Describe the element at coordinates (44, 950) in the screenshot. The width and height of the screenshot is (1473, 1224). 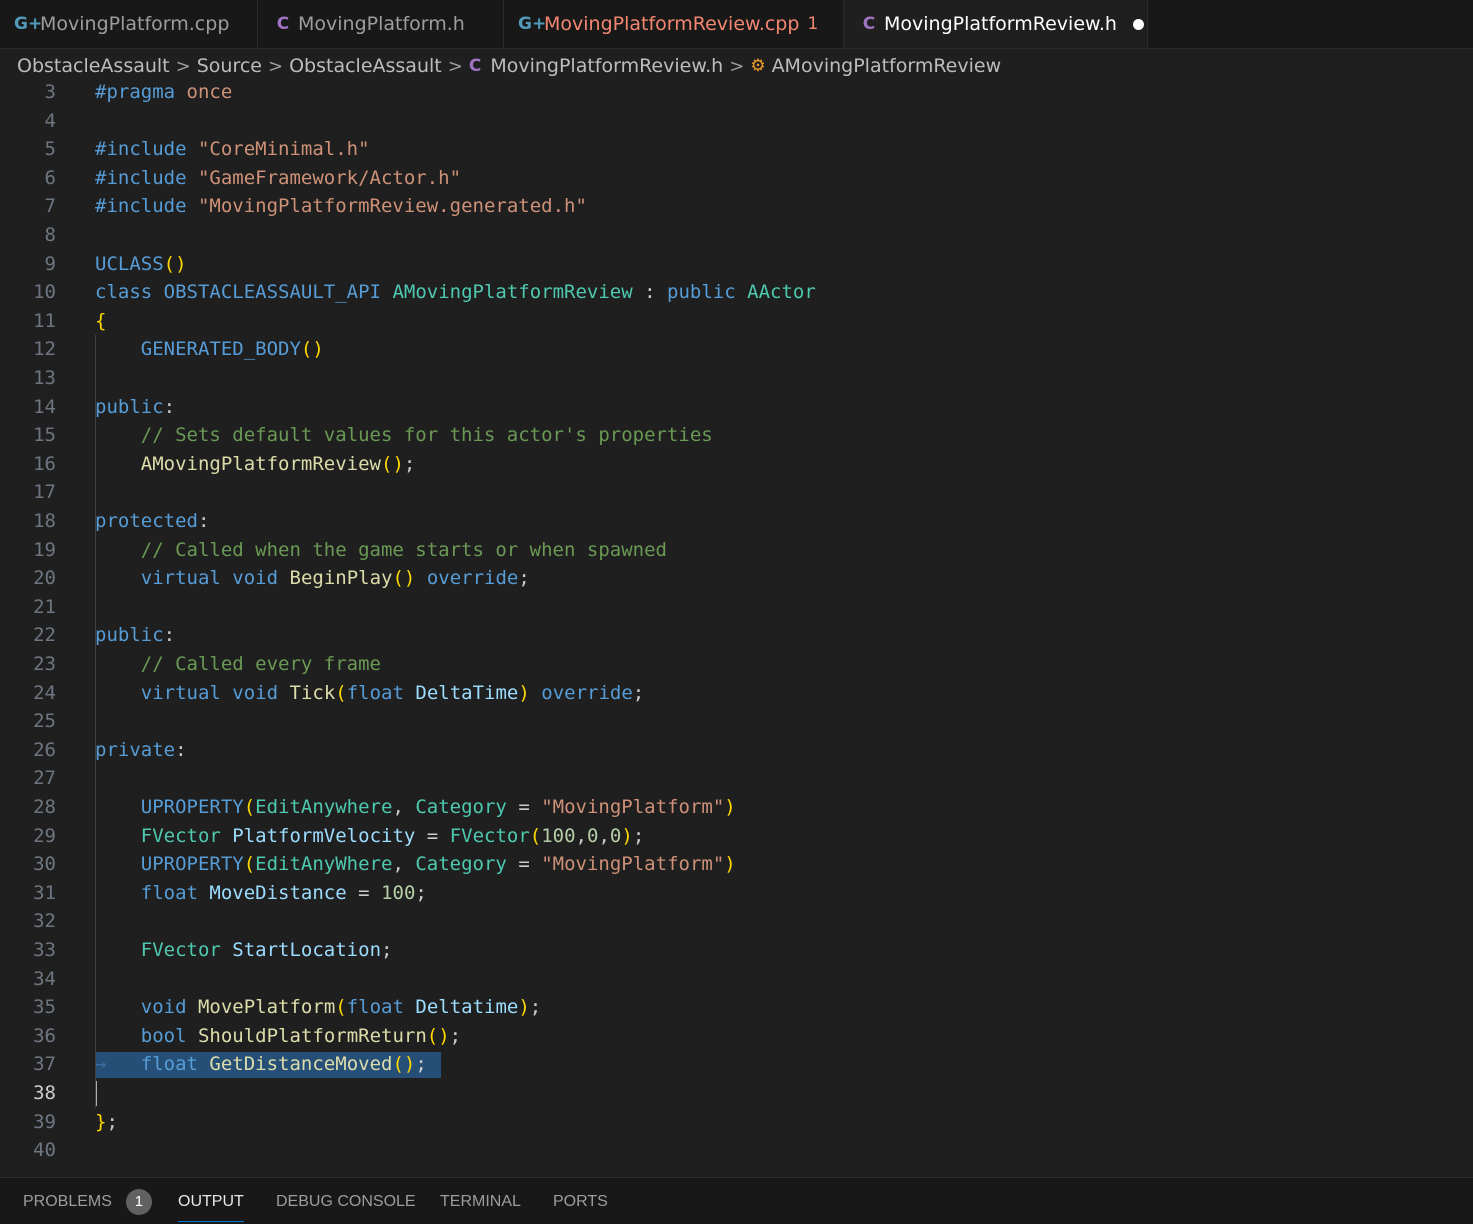
I see `line-number: 33` at that location.